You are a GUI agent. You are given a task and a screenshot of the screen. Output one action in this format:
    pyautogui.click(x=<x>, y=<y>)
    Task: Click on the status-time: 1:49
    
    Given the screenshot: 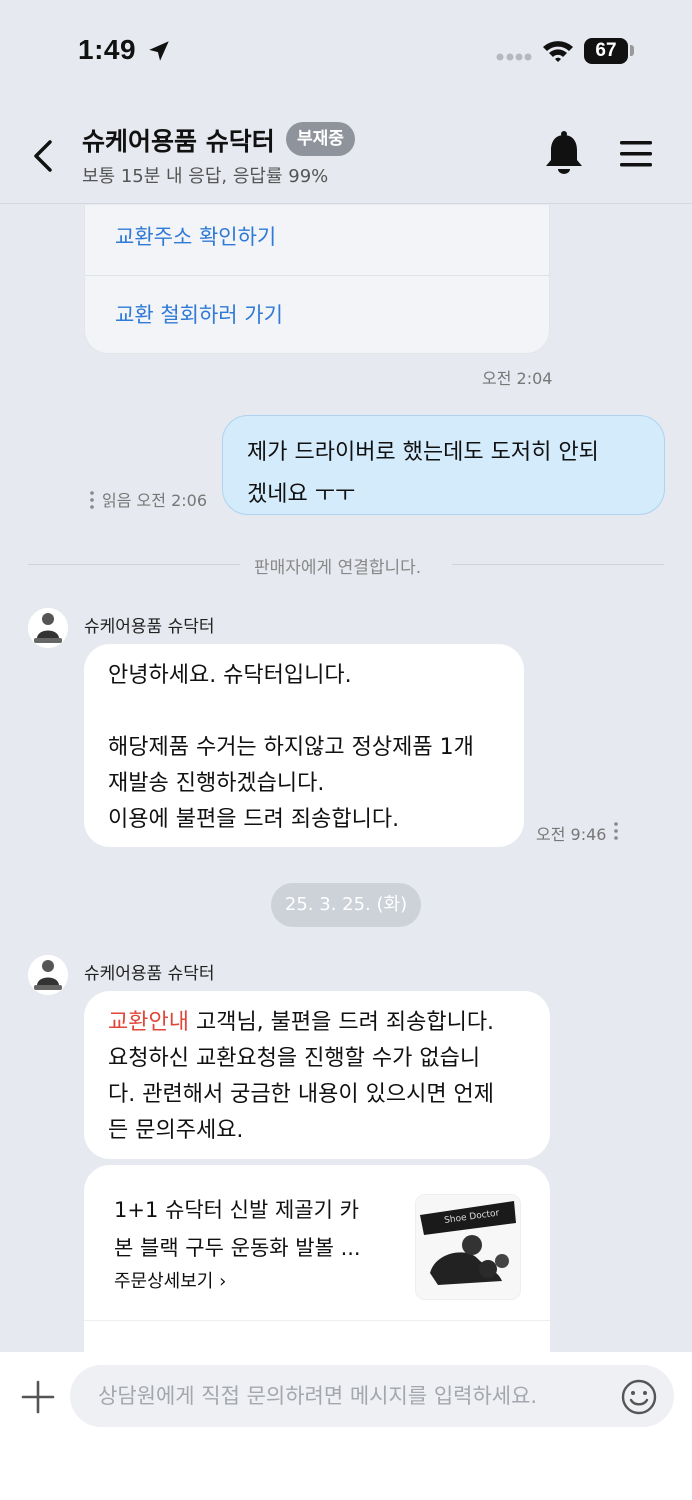 What is the action you would take?
    pyautogui.click(x=107, y=49)
    